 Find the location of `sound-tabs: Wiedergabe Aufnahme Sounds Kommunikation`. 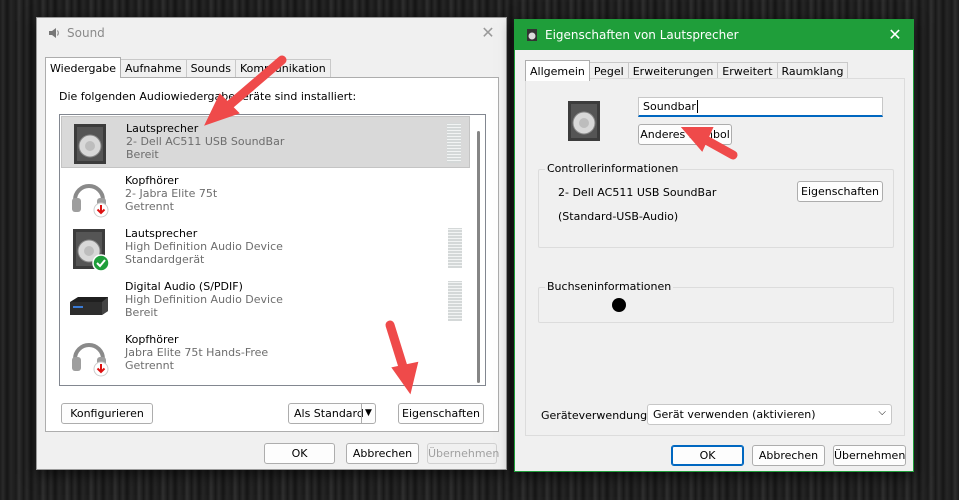

sound-tabs: Wiedergabe Aufnahme Sounds Kommunikation is located at coordinates (188, 67).